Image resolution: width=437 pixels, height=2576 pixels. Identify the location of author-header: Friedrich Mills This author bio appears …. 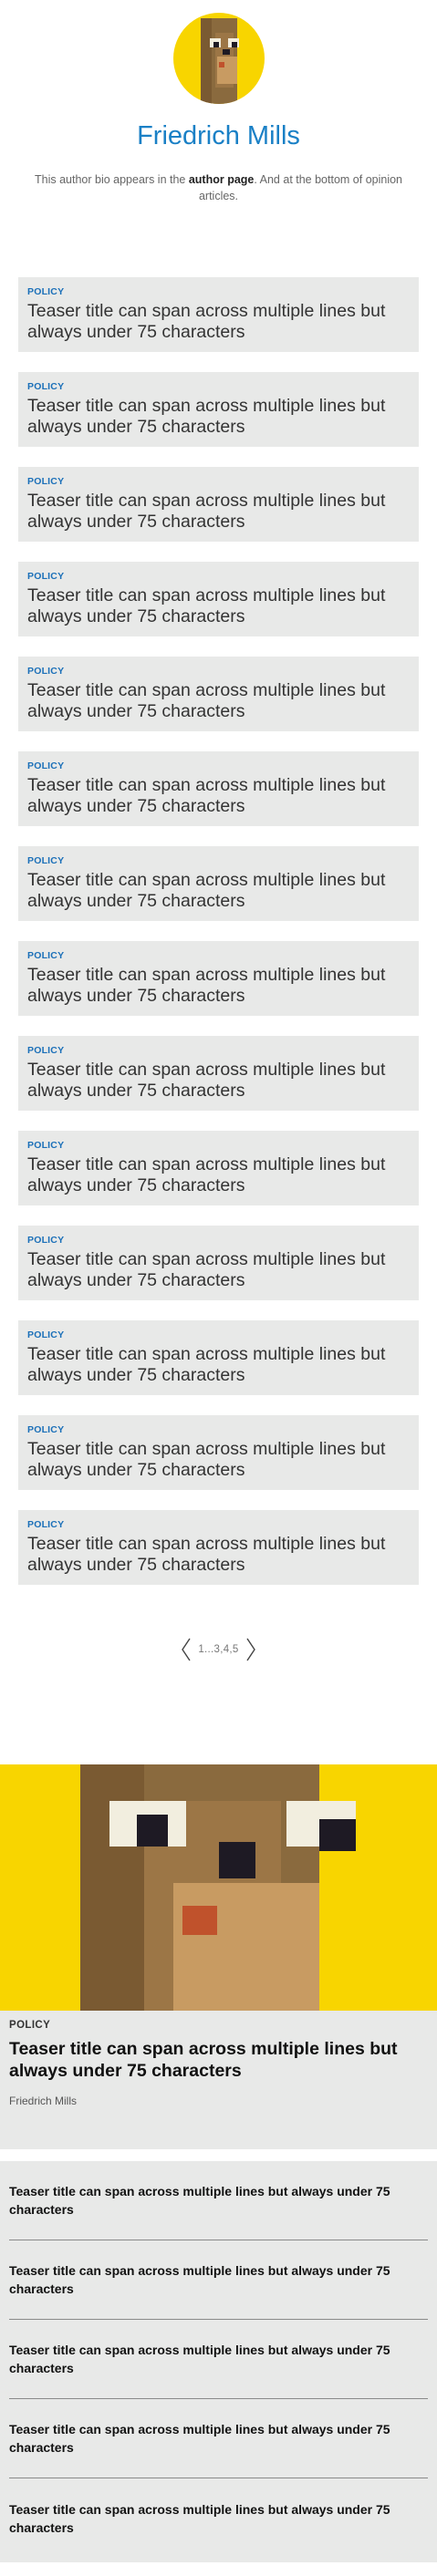
(218, 102).